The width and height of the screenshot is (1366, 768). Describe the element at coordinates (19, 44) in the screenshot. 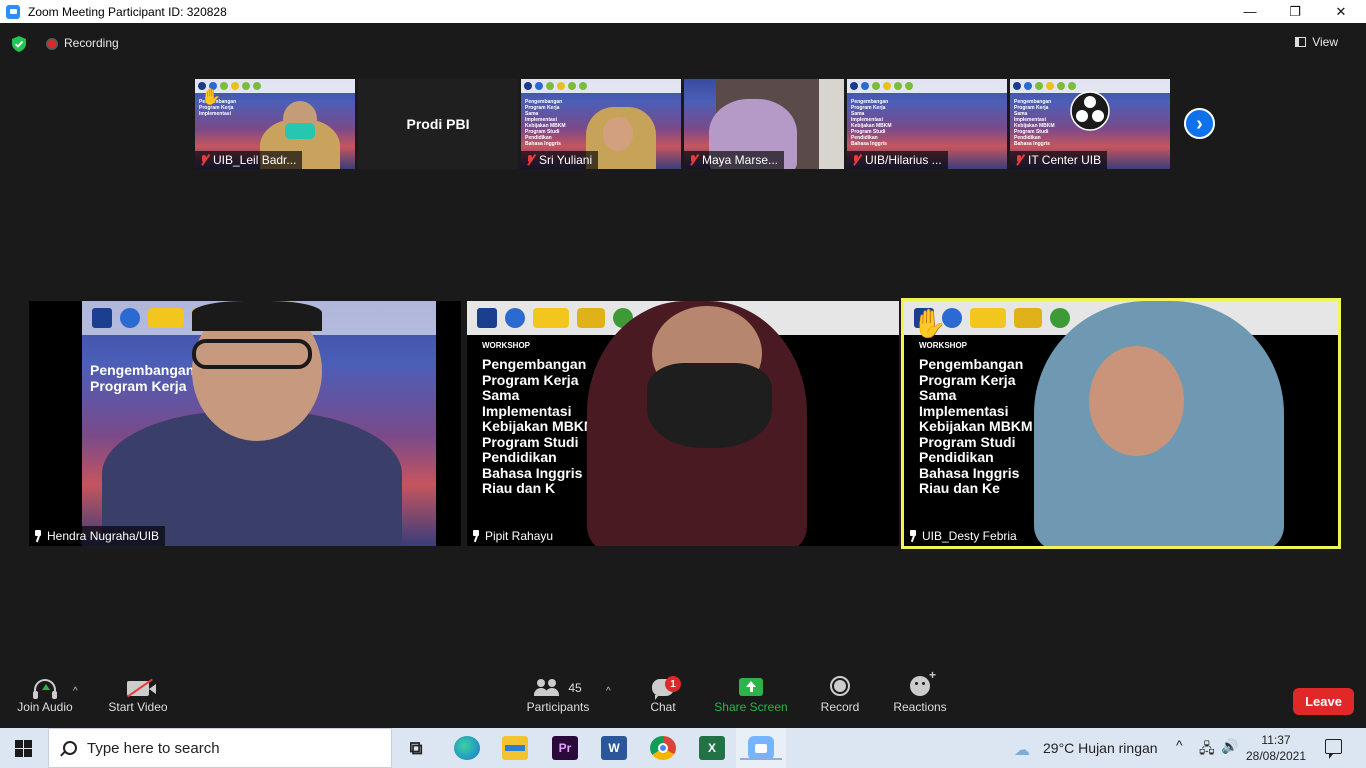

I see `shield-icon` at that location.